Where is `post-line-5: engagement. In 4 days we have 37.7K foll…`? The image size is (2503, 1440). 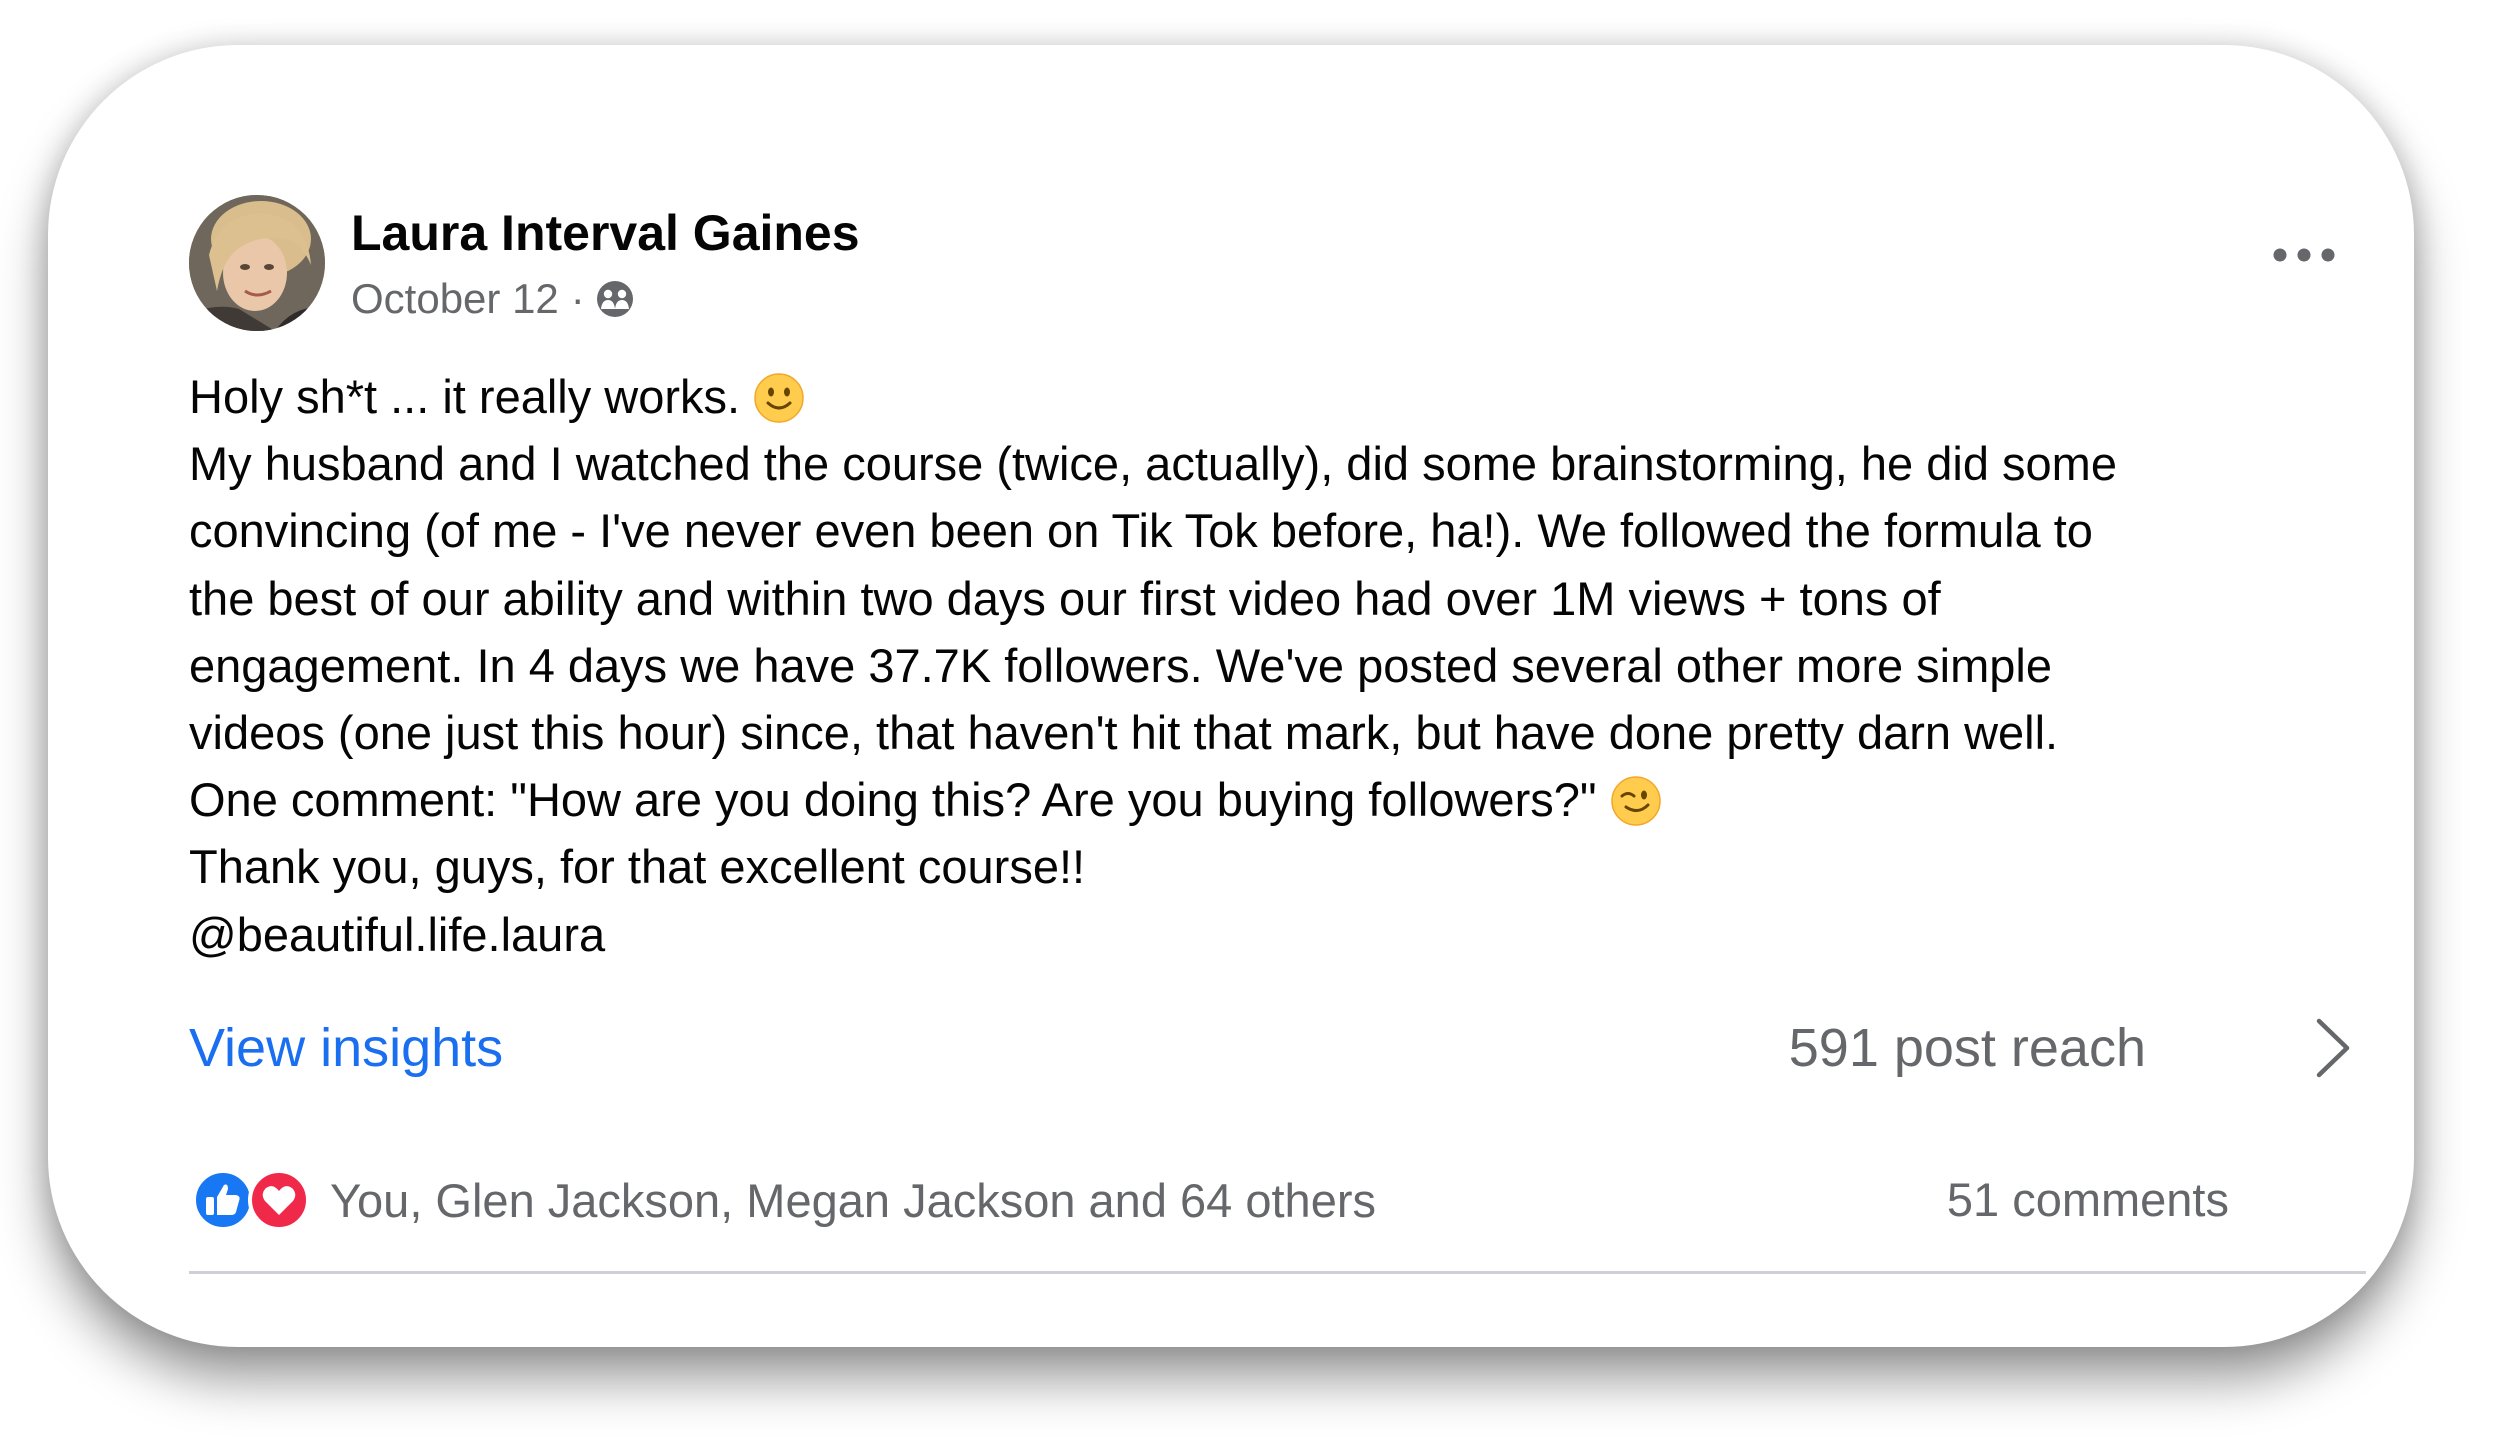 post-line-5: engagement. In 4 days we have 37.7K foll… is located at coordinates (1120, 665).